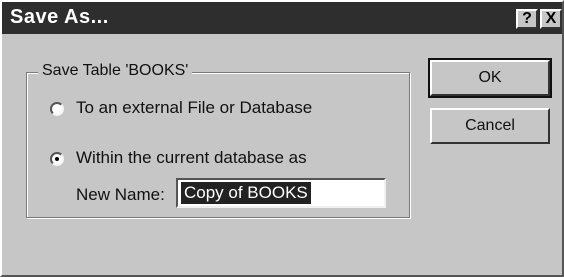  I want to click on radio-selected-dot, so click(57, 159).